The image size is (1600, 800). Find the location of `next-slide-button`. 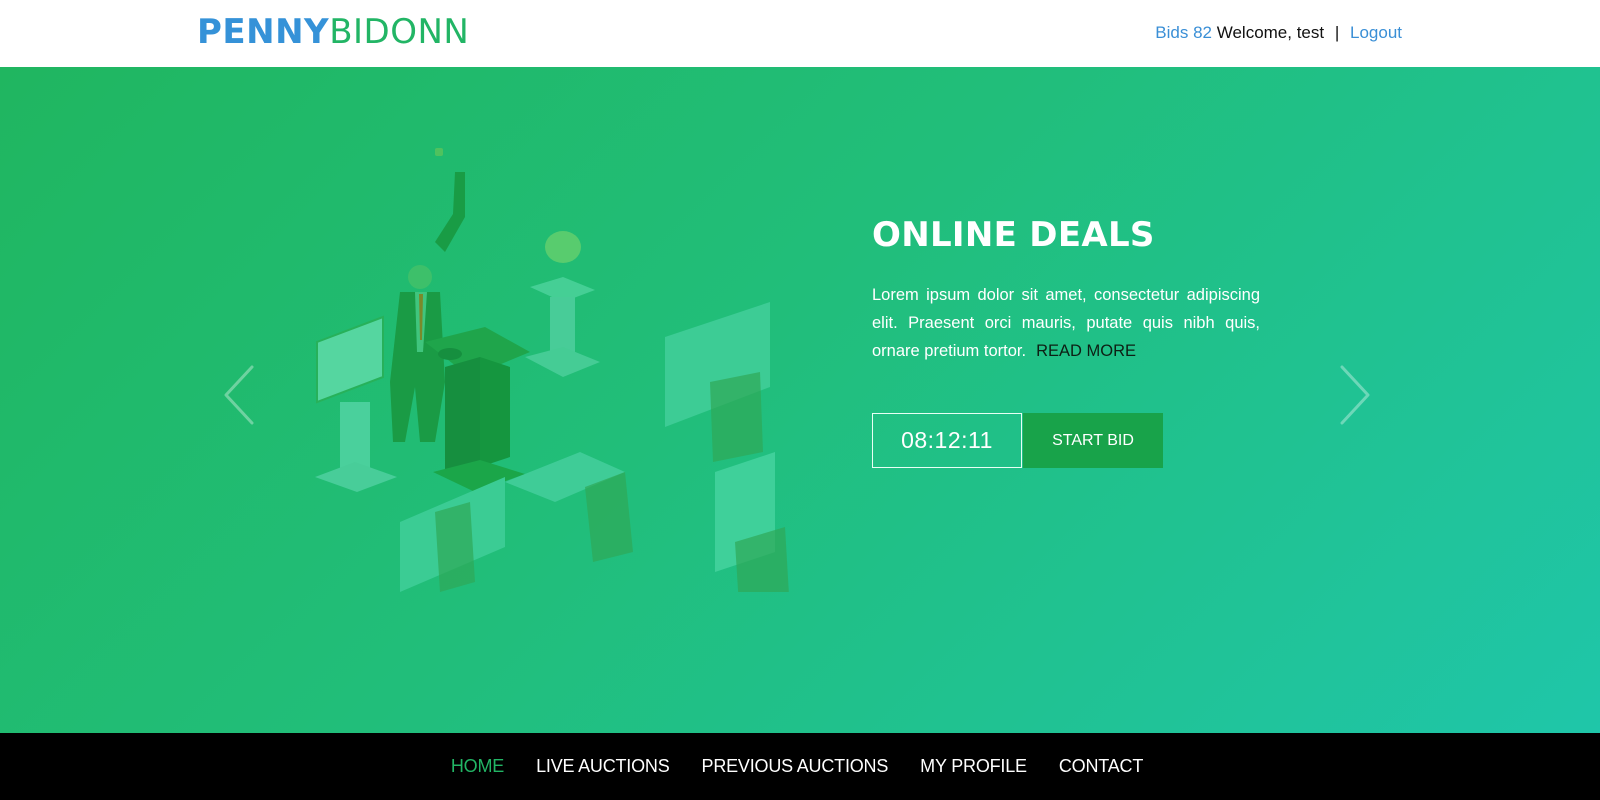

next-slide-button is located at coordinates (1358, 395).